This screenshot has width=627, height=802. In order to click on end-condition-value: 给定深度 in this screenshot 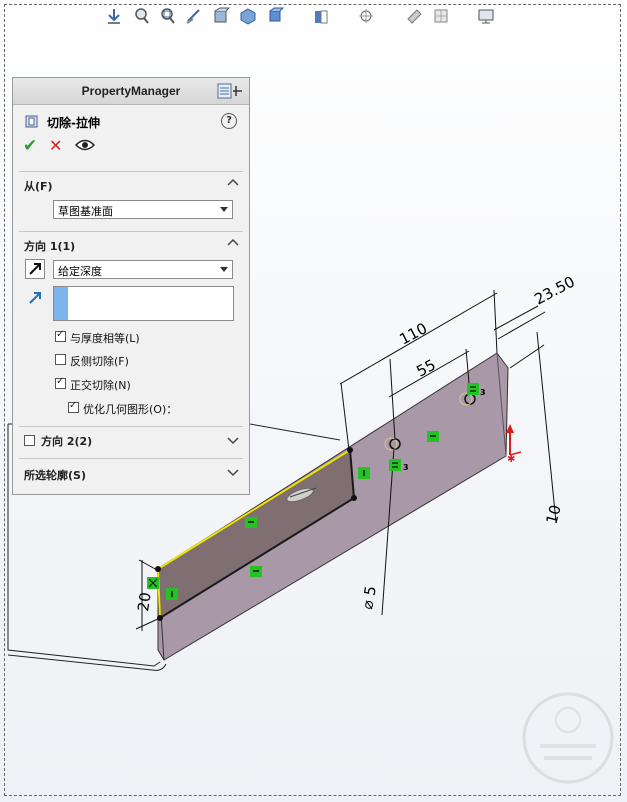, I will do `click(80, 271)`.